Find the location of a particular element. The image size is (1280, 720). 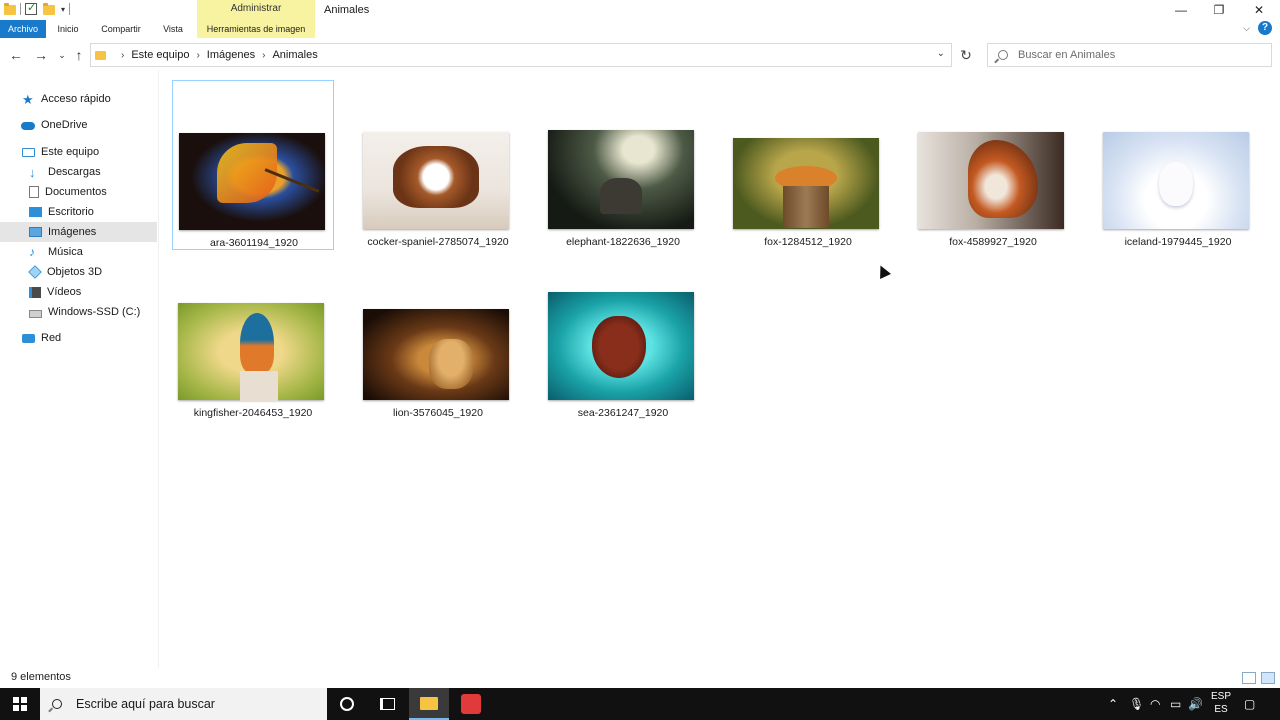

minimize-button: — is located at coordinates (1181, 10).